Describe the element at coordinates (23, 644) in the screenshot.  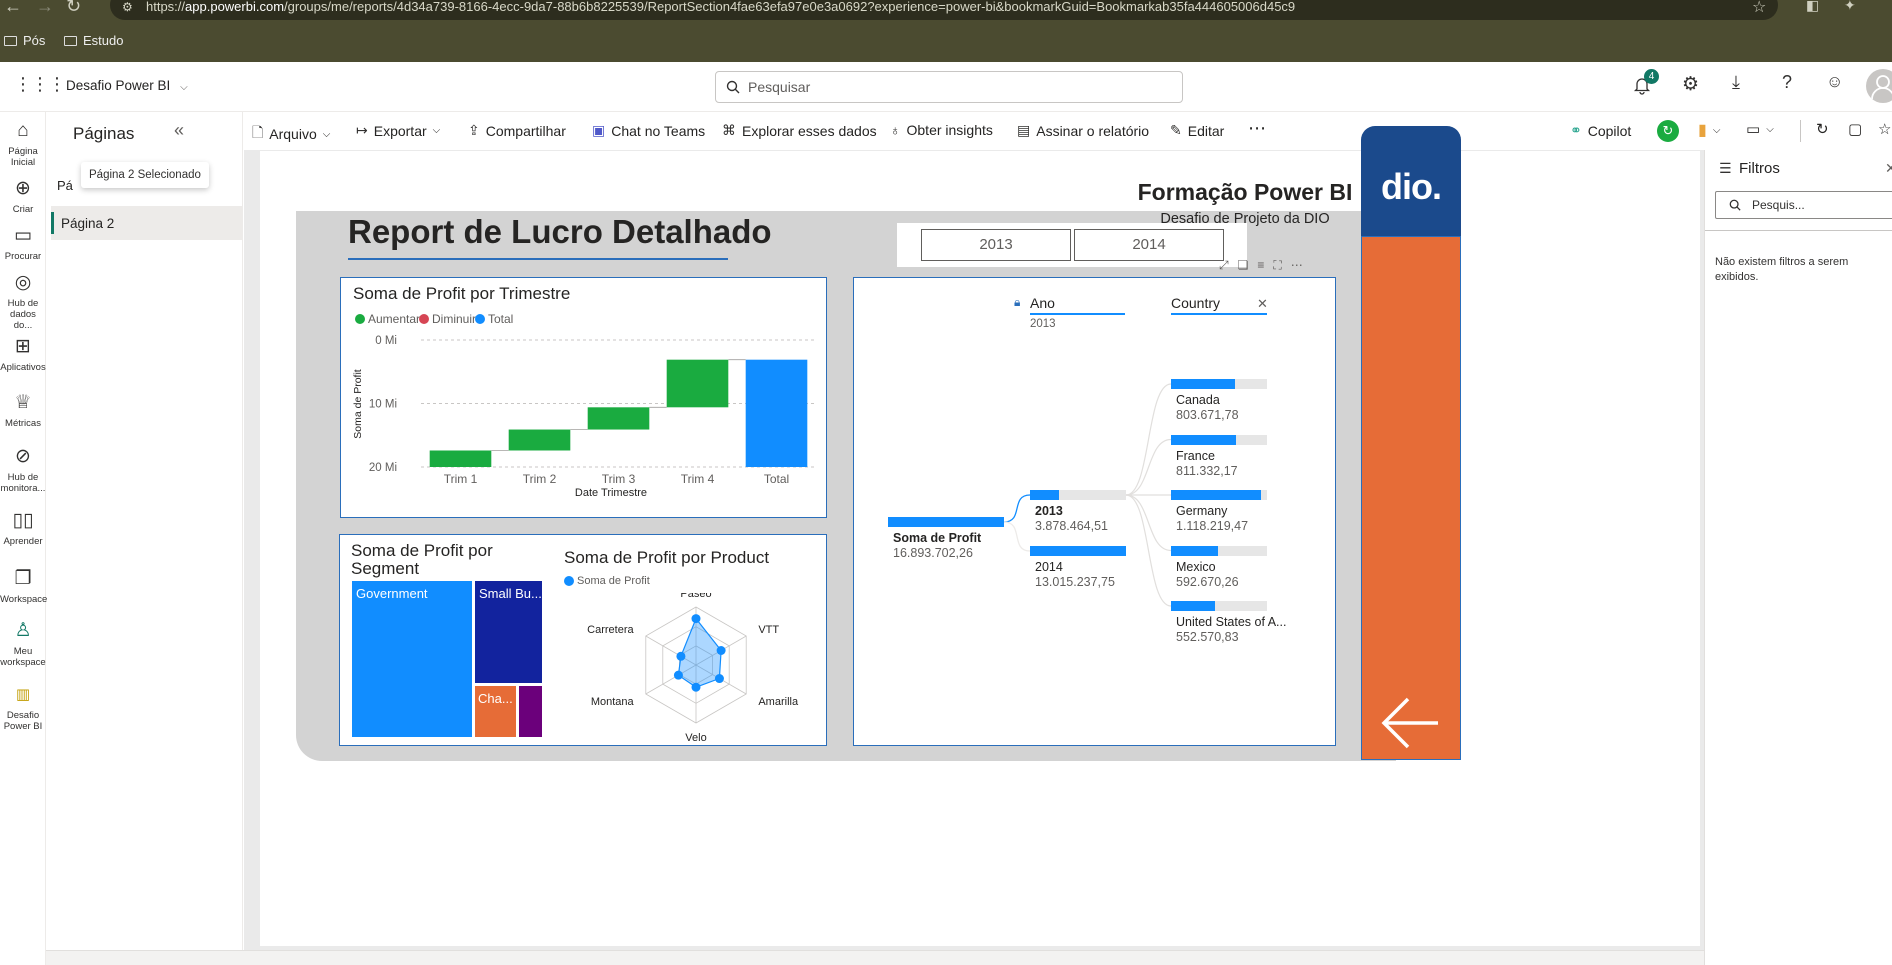
I see `nav-my-workspace: ♙ Meu workspace` at that location.